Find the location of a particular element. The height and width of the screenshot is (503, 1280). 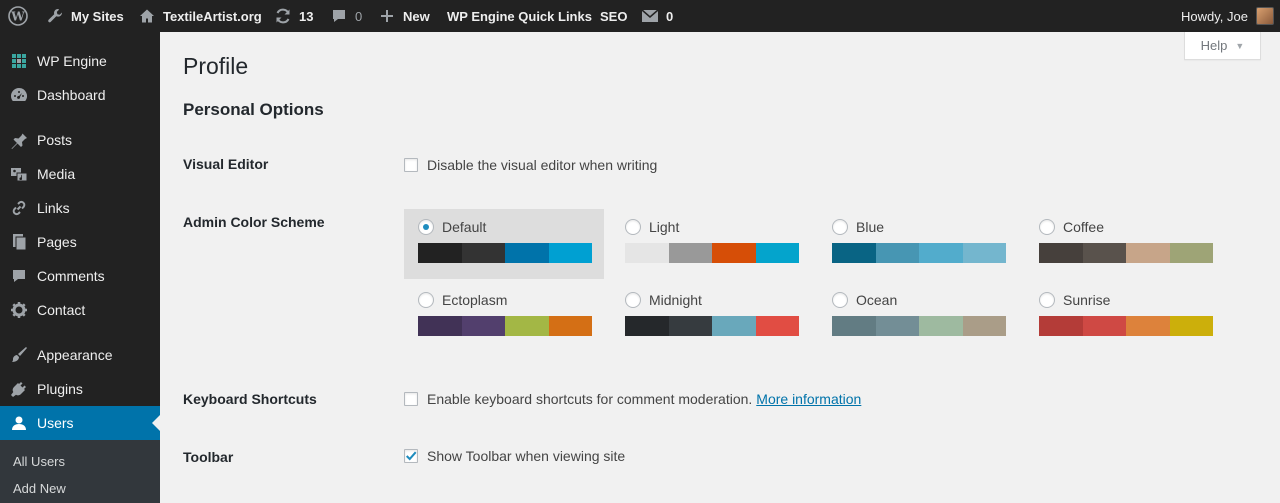

seo-label: SEO is located at coordinates (614, 16).